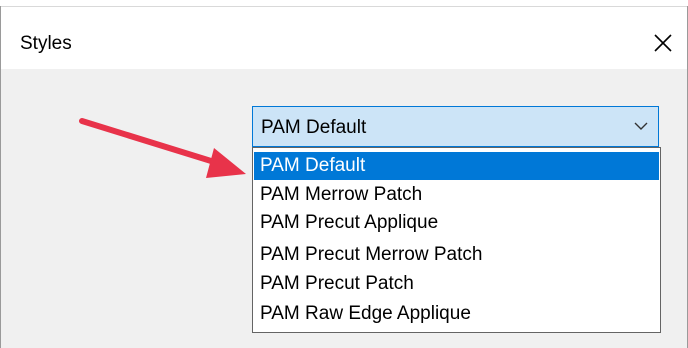  I want to click on dropdown-option-pam-precut-patch: PAM Precut Patch, so click(456, 284).